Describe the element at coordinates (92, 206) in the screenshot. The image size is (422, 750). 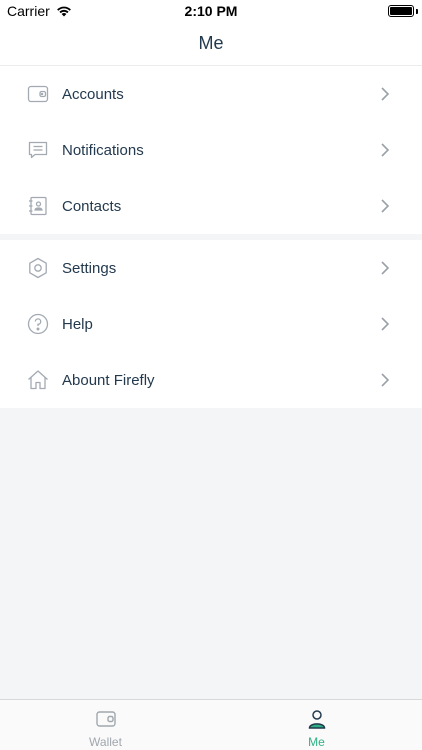
I see `menu-item-label: Contacts` at that location.